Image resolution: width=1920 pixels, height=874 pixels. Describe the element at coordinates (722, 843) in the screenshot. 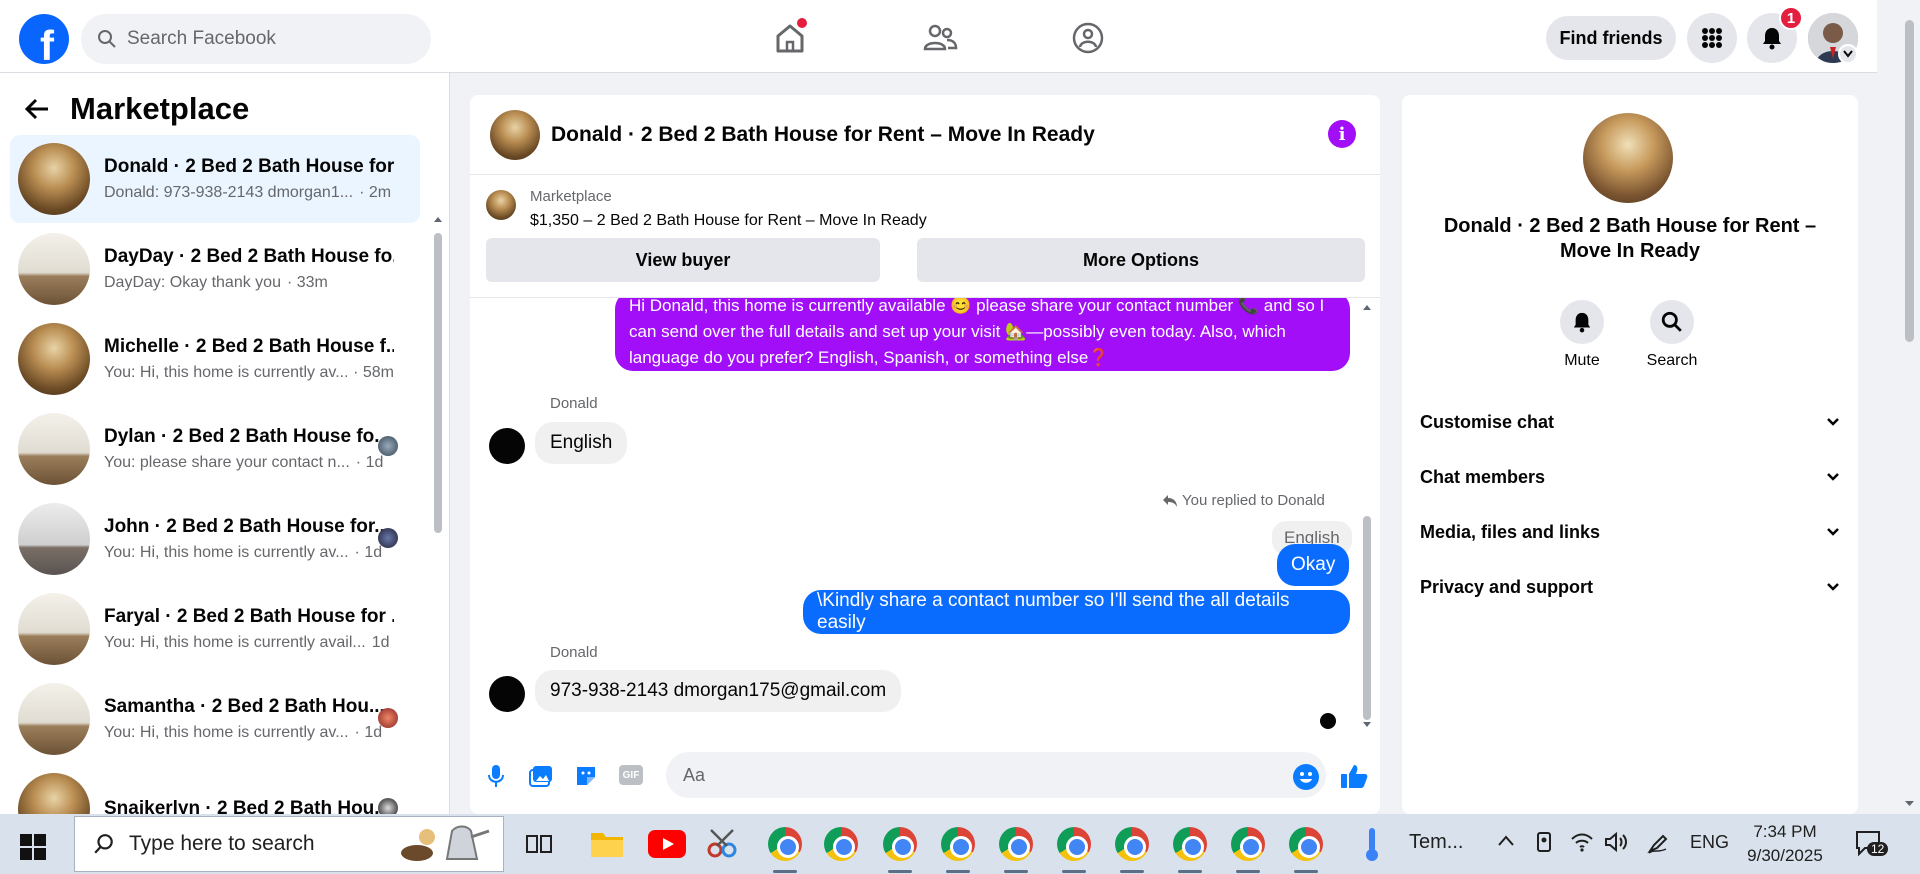

I see `snipping-tool-icon` at that location.